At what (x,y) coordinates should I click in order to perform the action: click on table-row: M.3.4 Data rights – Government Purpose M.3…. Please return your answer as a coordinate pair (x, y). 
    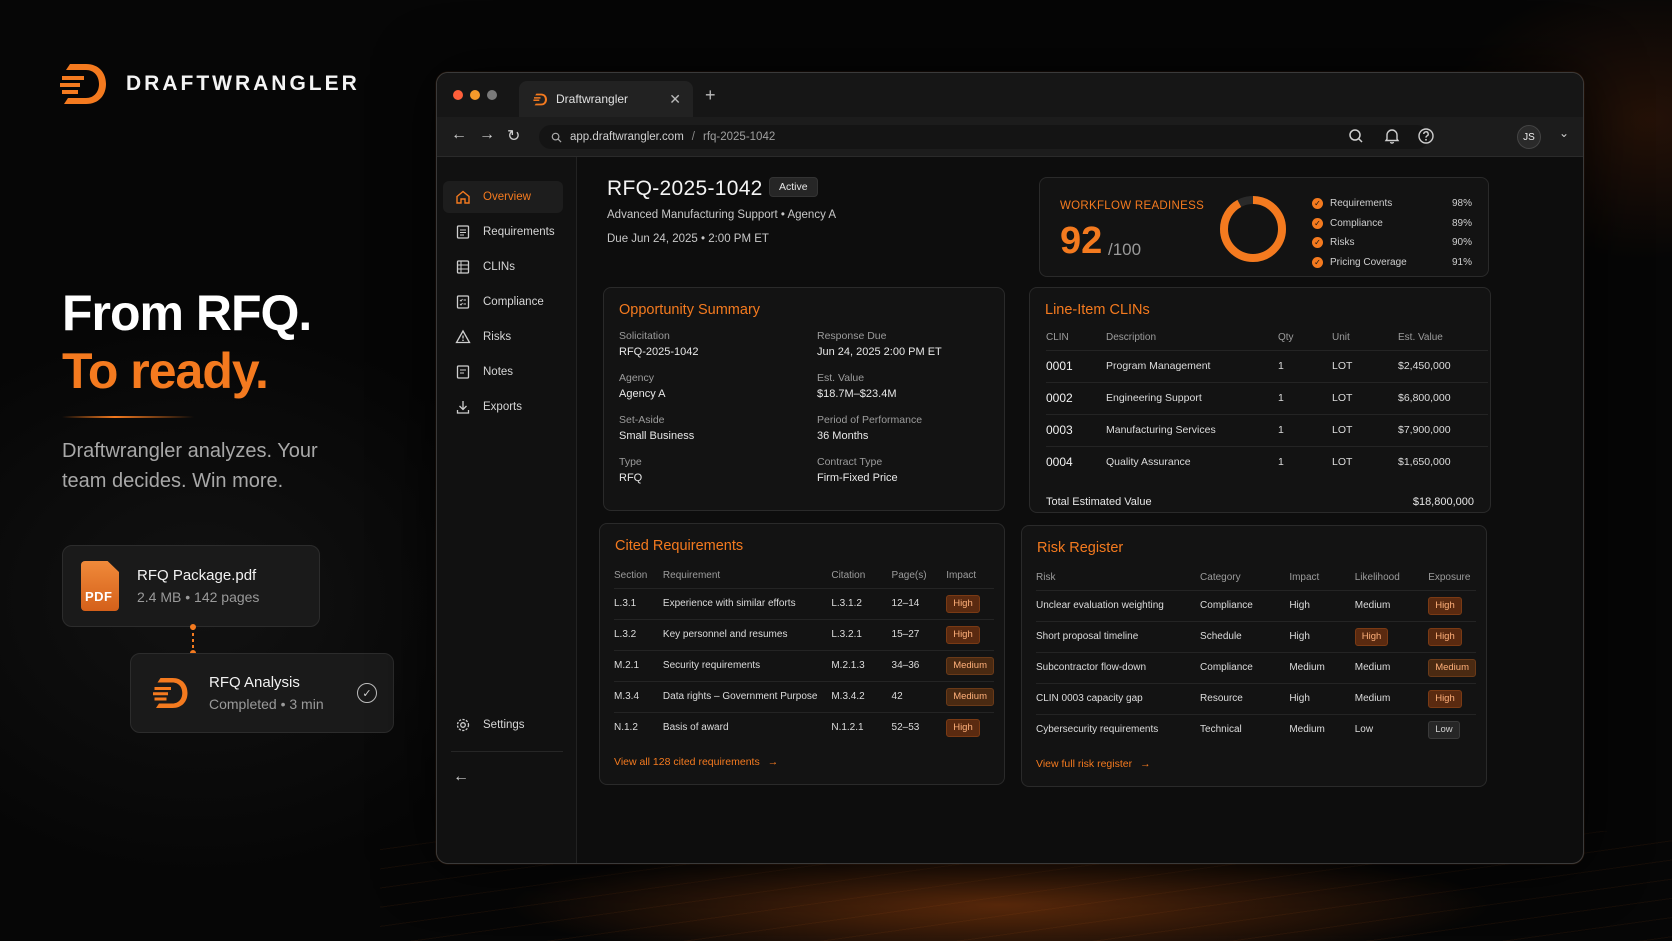
    Looking at the image, I should click on (804, 696).